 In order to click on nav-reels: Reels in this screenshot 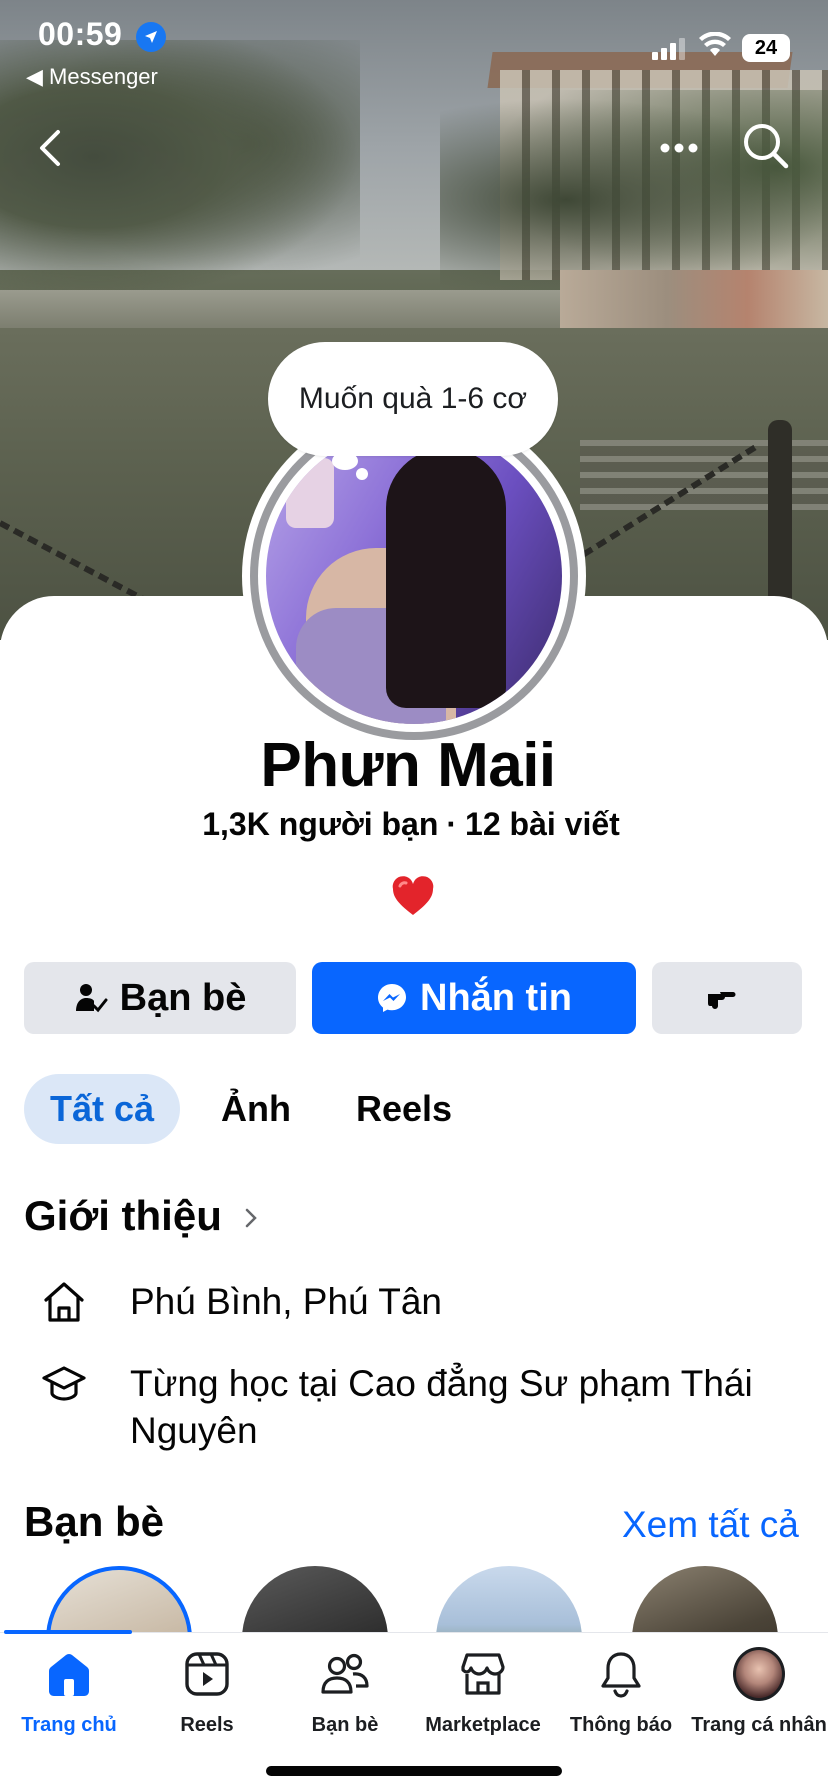, I will do `click(207, 1692)`.